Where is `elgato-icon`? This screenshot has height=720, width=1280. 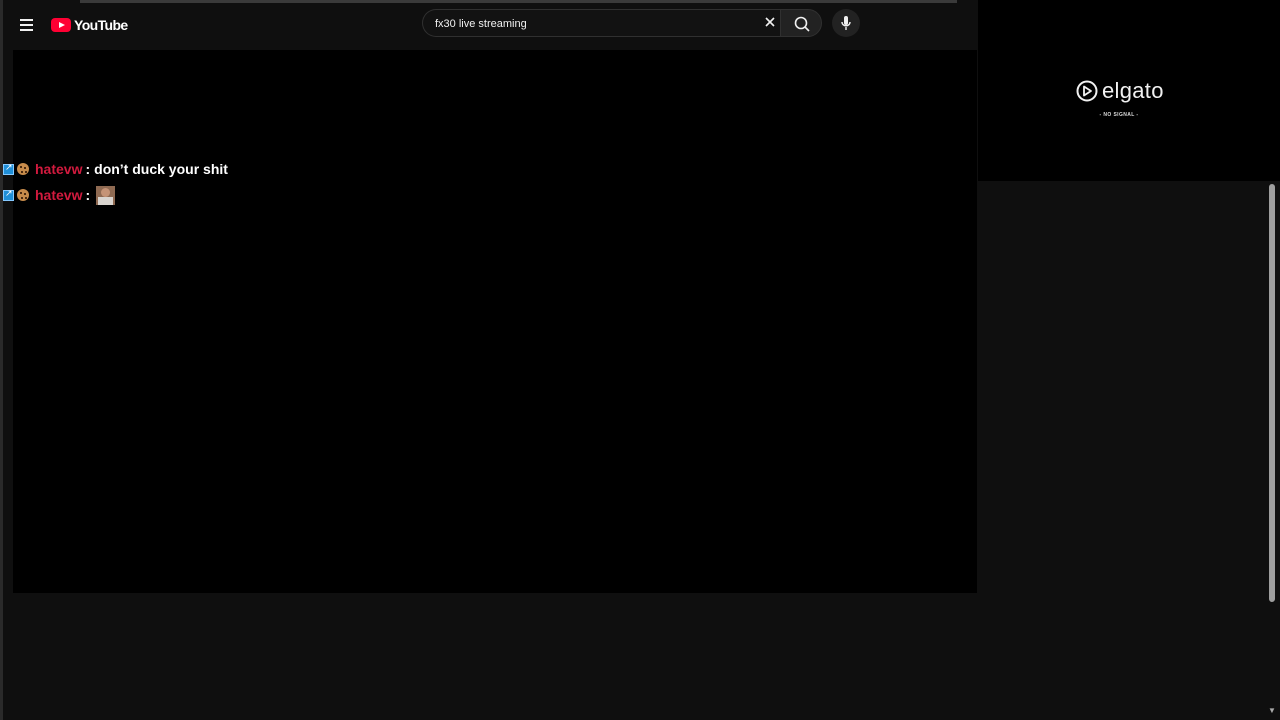 elgato-icon is located at coordinates (1087, 91).